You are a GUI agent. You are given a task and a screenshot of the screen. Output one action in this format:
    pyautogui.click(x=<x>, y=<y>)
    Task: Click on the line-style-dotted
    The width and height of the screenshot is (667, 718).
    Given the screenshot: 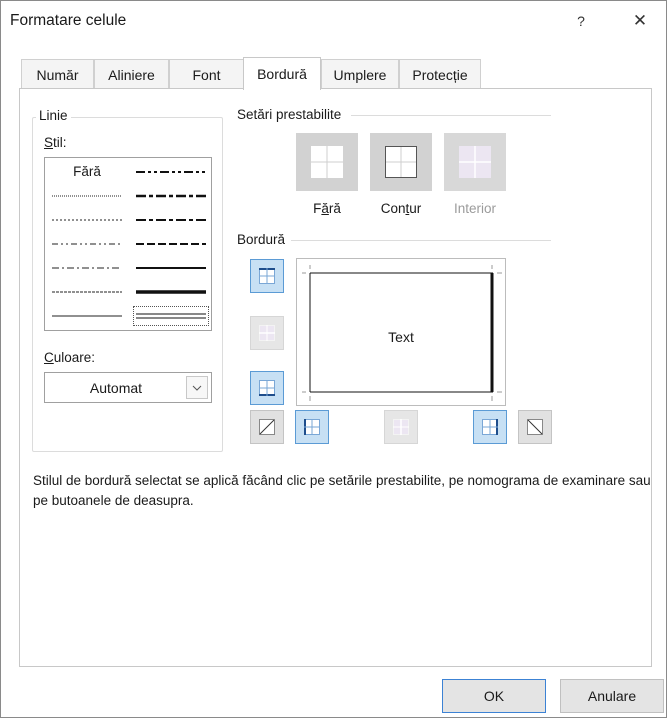 What is the action you would take?
    pyautogui.click(x=87, y=220)
    